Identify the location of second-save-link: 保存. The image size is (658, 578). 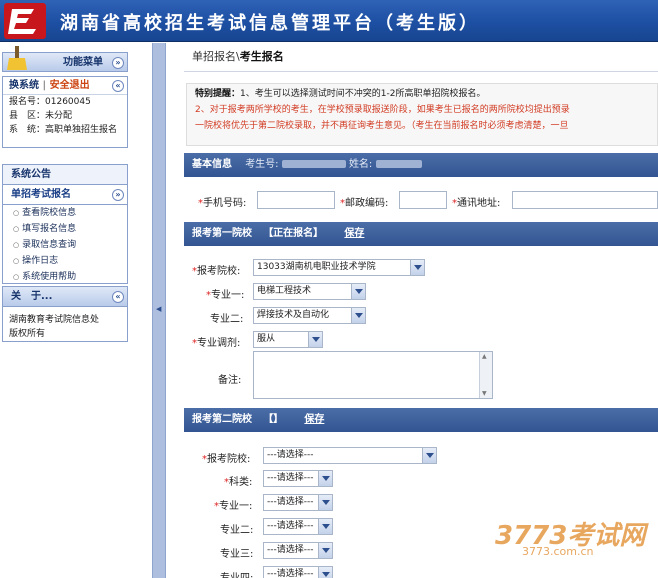
(314, 419).